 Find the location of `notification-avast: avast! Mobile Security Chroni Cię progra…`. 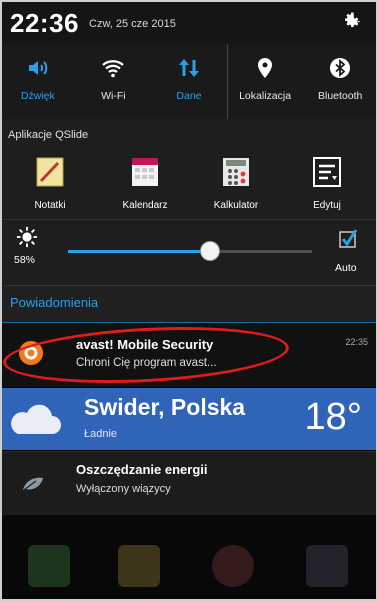

notification-avast: avast! Mobile Security Chroni Cię progra… is located at coordinates (189, 355).